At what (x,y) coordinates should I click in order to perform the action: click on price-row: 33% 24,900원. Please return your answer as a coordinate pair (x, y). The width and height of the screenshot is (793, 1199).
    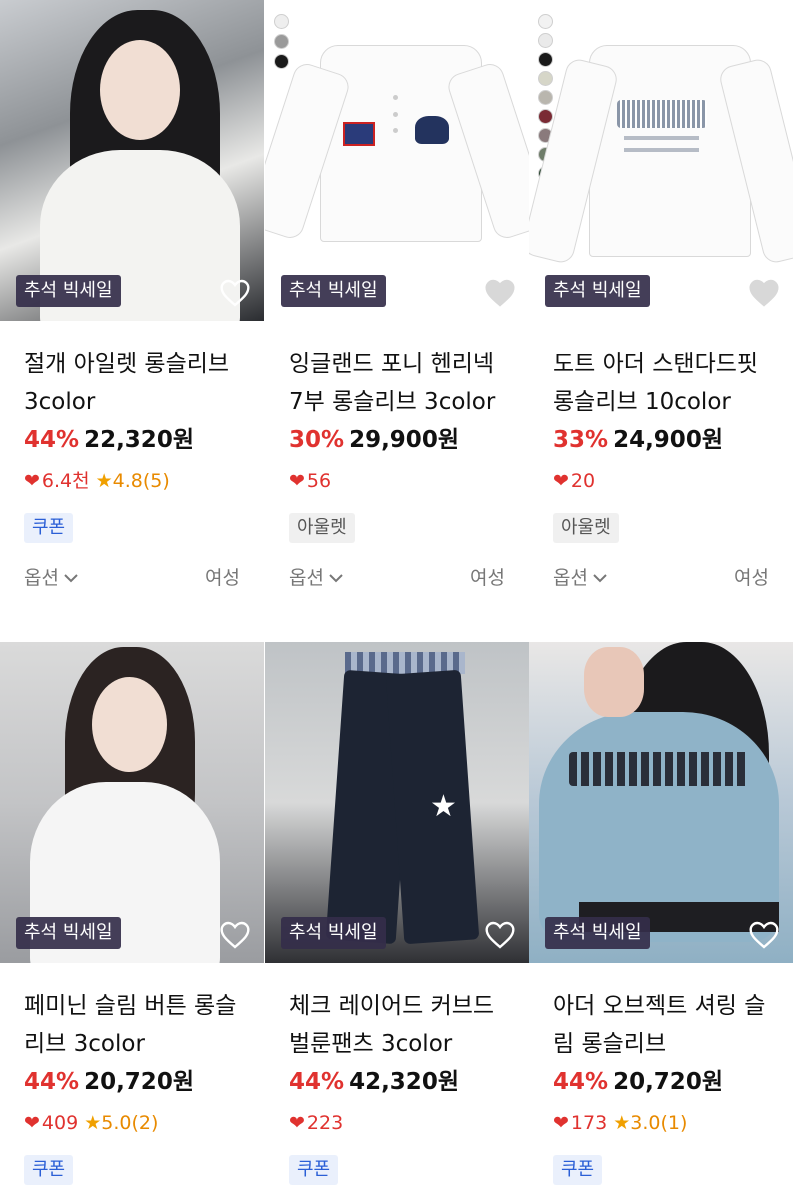
    Looking at the image, I should click on (661, 440).